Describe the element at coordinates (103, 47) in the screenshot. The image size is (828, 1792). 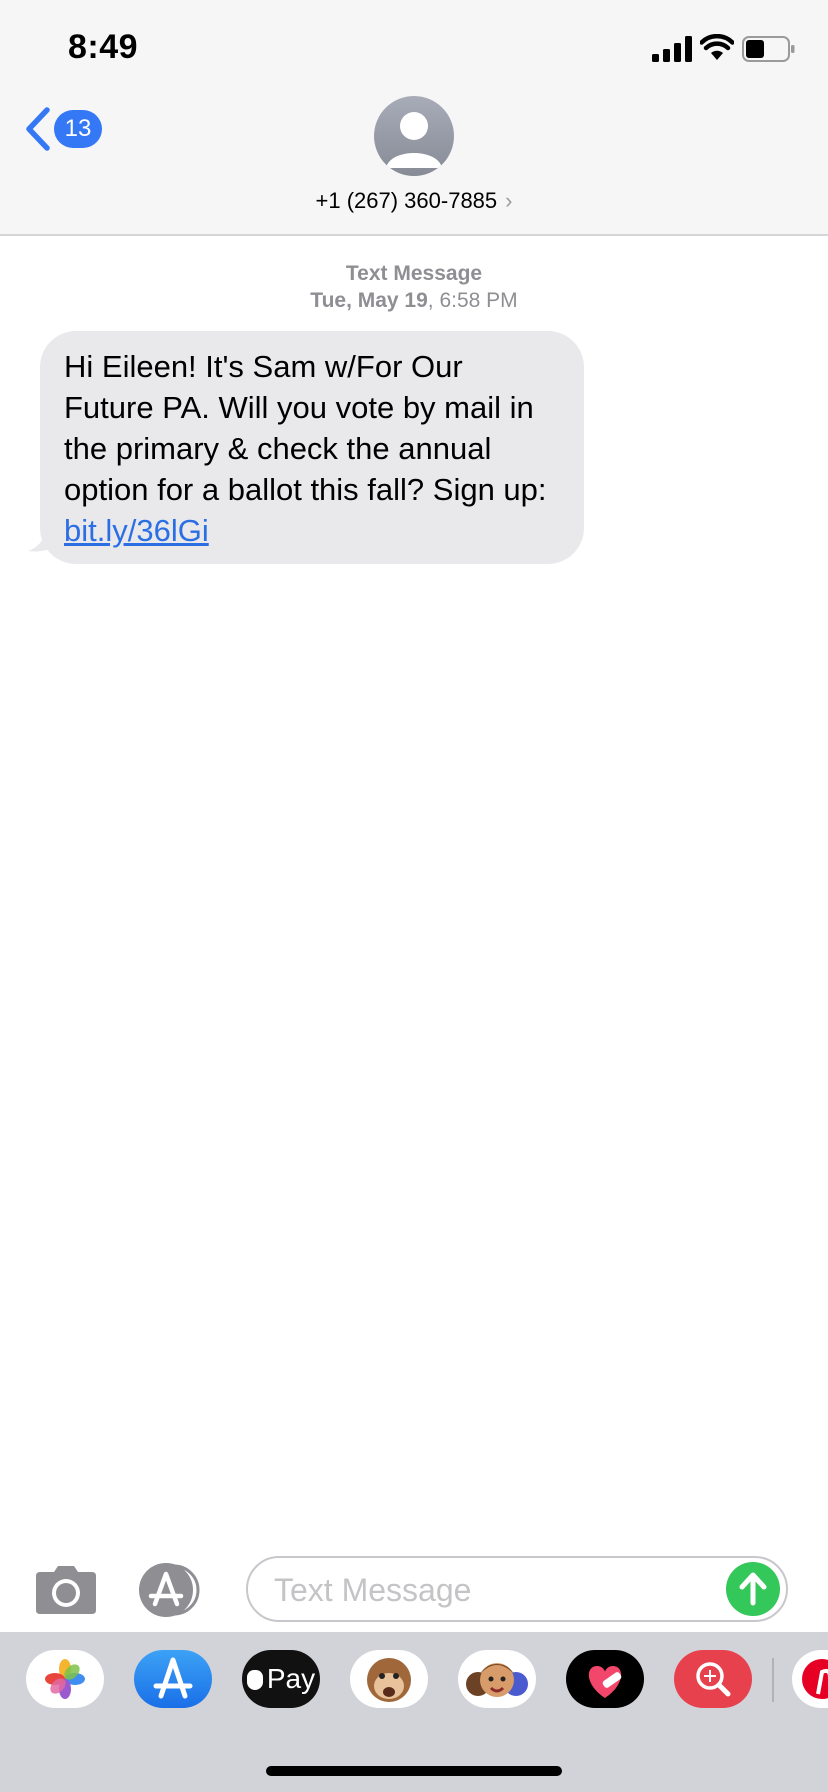
I see `status-time: 8:49` at that location.